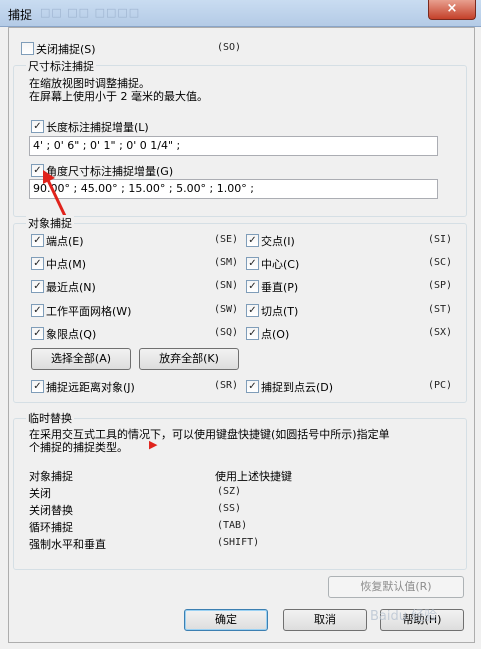  Describe the element at coordinates (226, 239) in the screenshot. I see `snap-endpoint-code: (SE)` at that location.